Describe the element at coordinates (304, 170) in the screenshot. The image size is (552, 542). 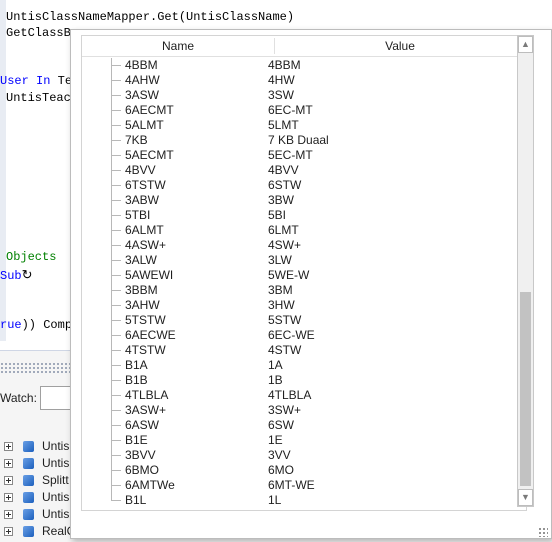
I see `grid-row: 4BVV 4BVV` at that location.